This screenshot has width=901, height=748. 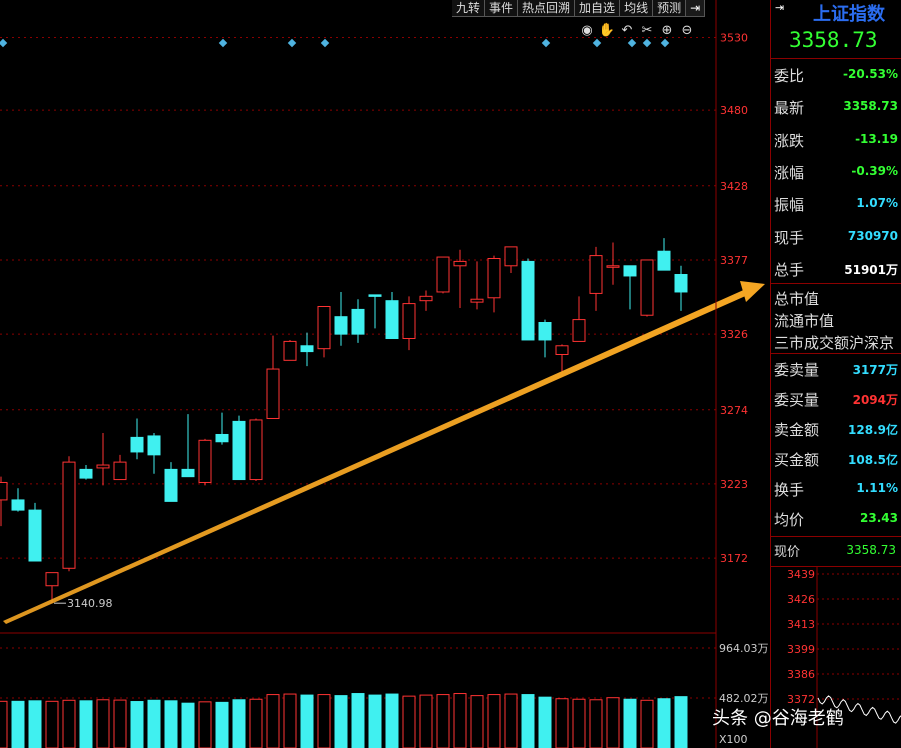 What do you see at coordinates (344, 720) in the screenshot?
I see `volume-series` at bounding box center [344, 720].